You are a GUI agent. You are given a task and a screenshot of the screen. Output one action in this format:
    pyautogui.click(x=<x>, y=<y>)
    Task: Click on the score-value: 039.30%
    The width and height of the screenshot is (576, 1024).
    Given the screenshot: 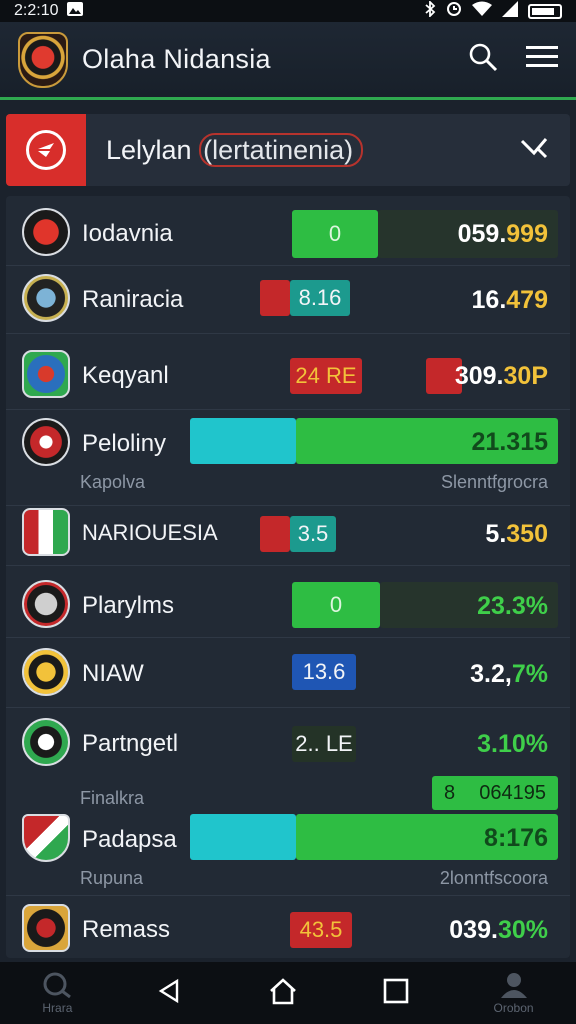 What is the action you would take?
    pyautogui.click(x=498, y=930)
    